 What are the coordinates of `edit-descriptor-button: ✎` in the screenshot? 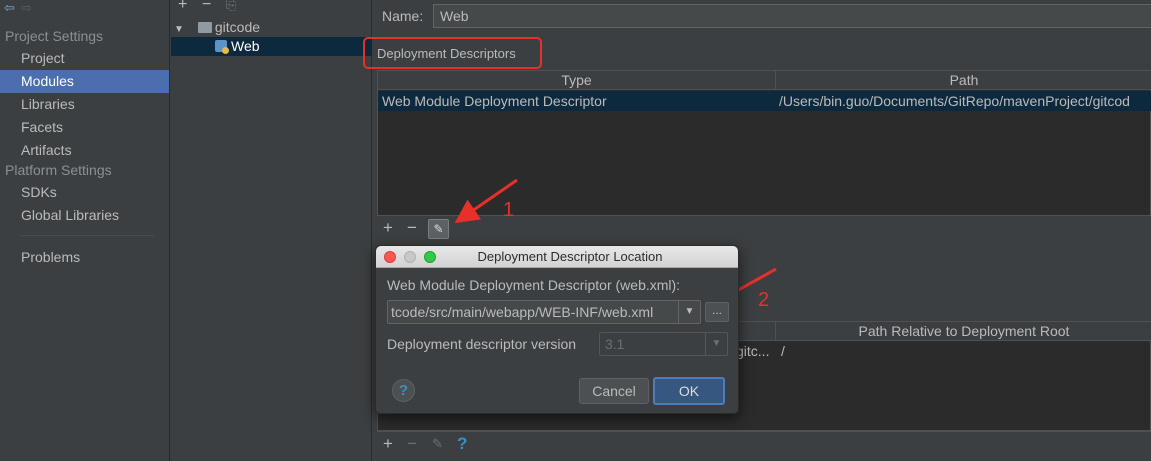 It's located at (438, 229).